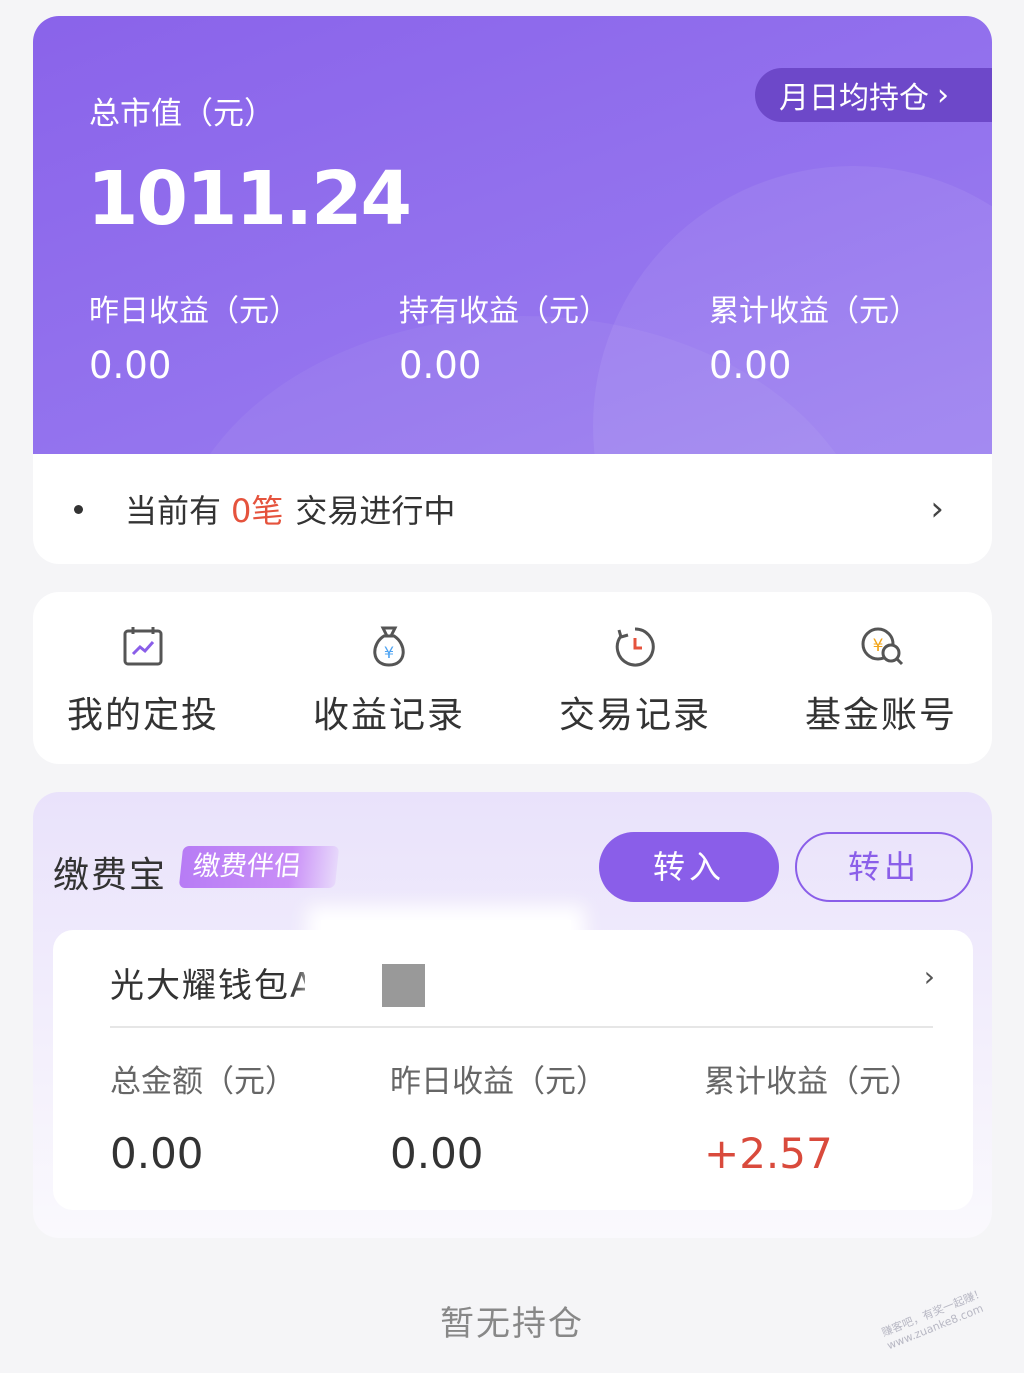 The height and width of the screenshot is (1373, 1024). Describe the element at coordinates (207, 986) in the screenshot. I see `wallet-product-name: 光大耀钱包A` at that location.